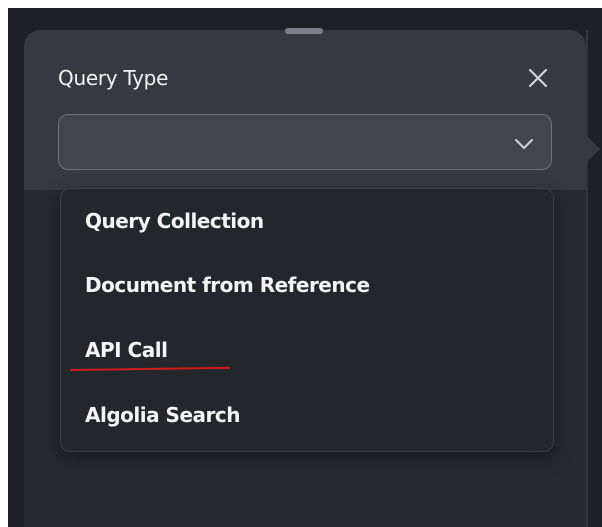 This screenshot has height=527, width=602. Describe the element at coordinates (304, 31) in the screenshot. I see `drag-handle` at that location.